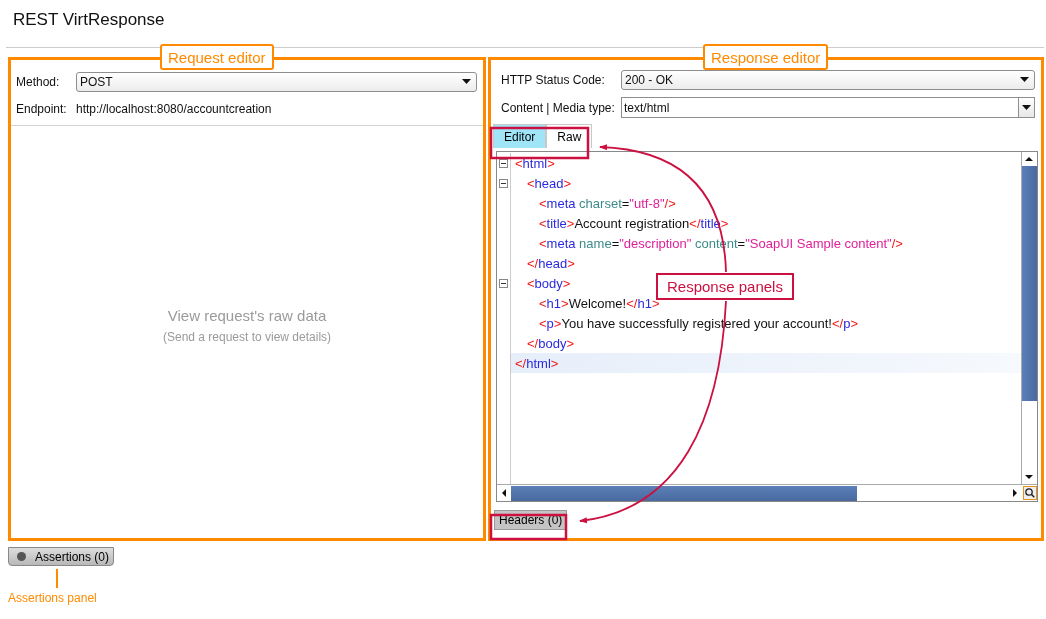 This screenshot has width=1046, height=619. What do you see at coordinates (247, 315) in the screenshot?
I see `empty-state-title: View request's raw data` at bounding box center [247, 315].